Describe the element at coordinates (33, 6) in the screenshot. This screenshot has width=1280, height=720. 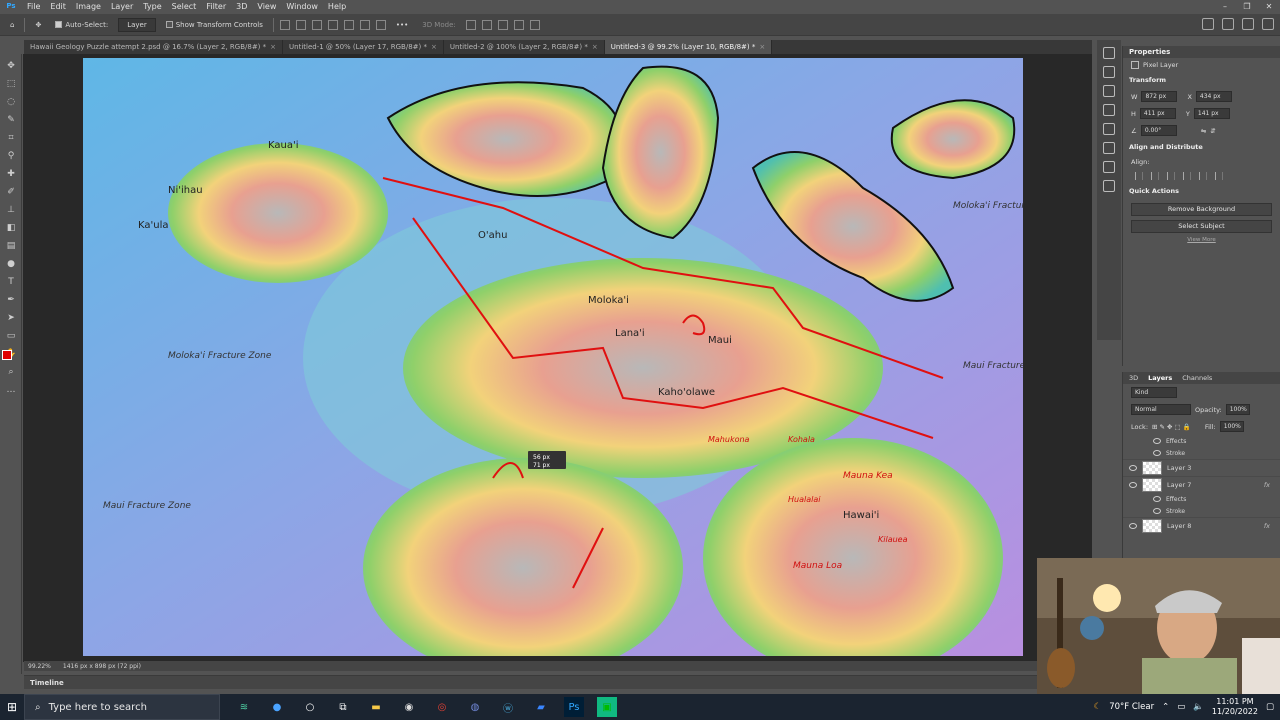
I see `menu-file: File` at that location.